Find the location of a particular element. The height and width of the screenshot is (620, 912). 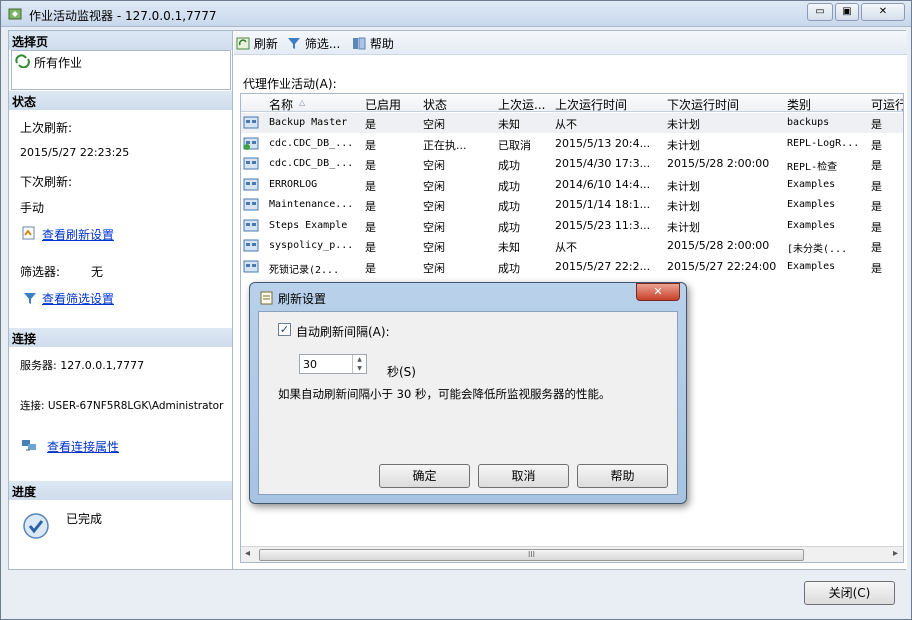

table-cell: backups is located at coordinates (808, 122).